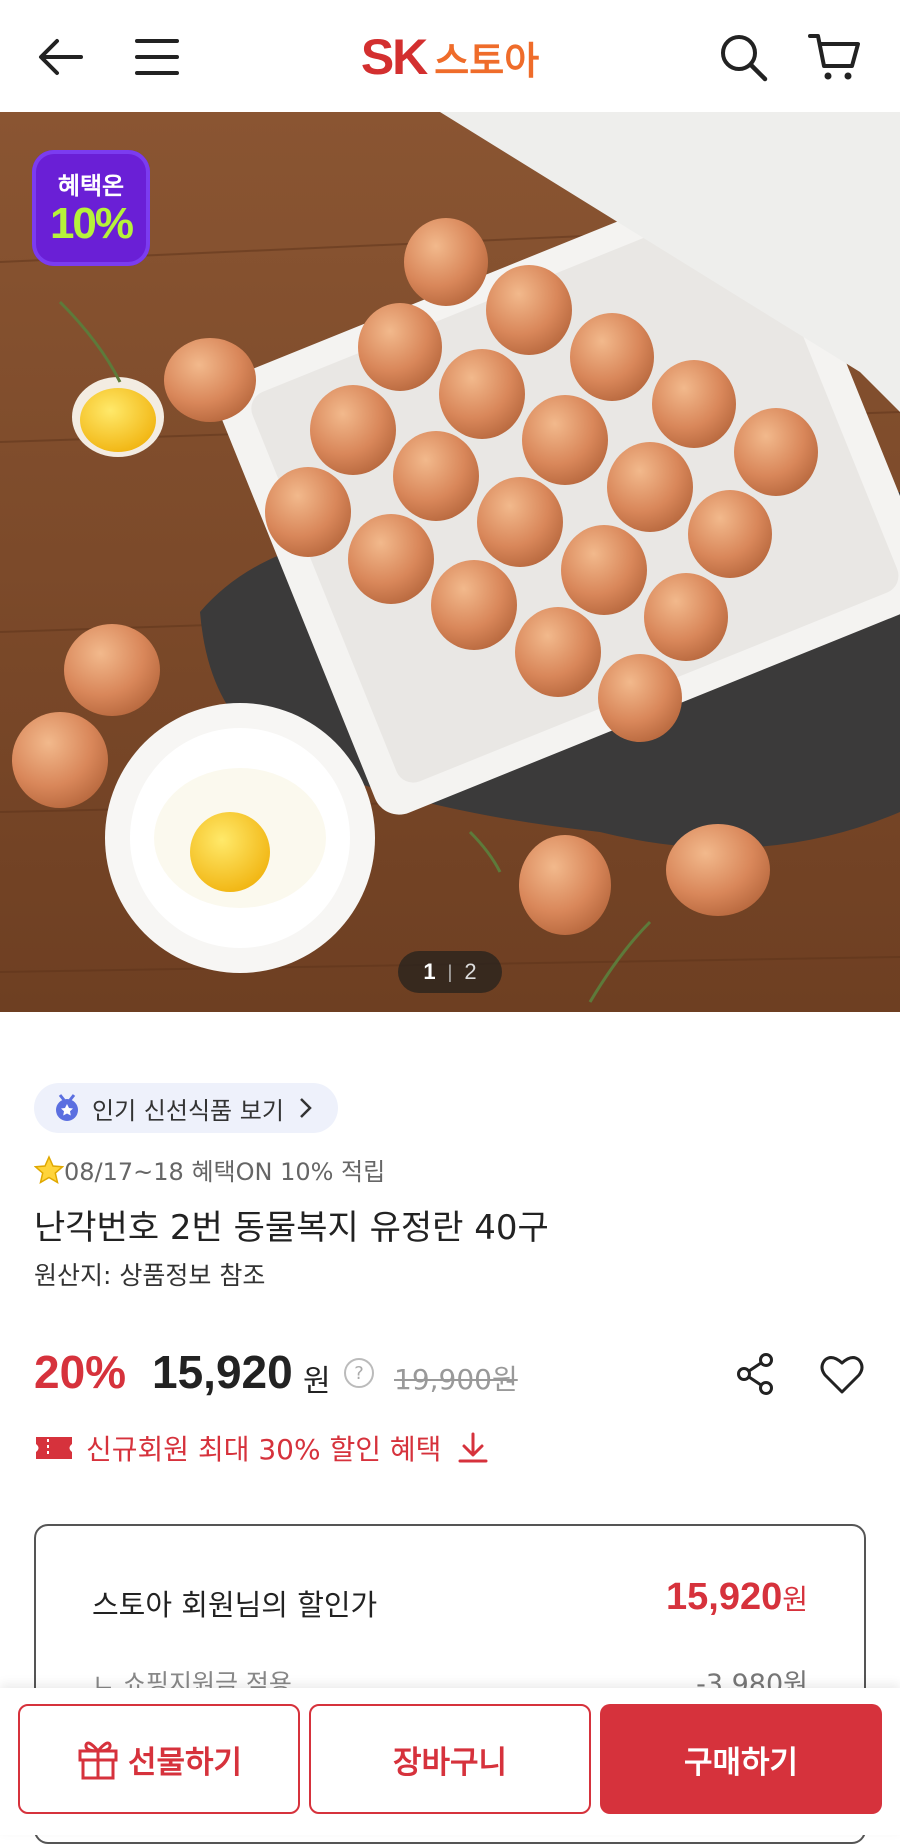 The width and height of the screenshot is (900, 1844). What do you see at coordinates (222, 1372) in the screenshot?
I see `sale-price: 15,920` at bounding box center [222, 1372].